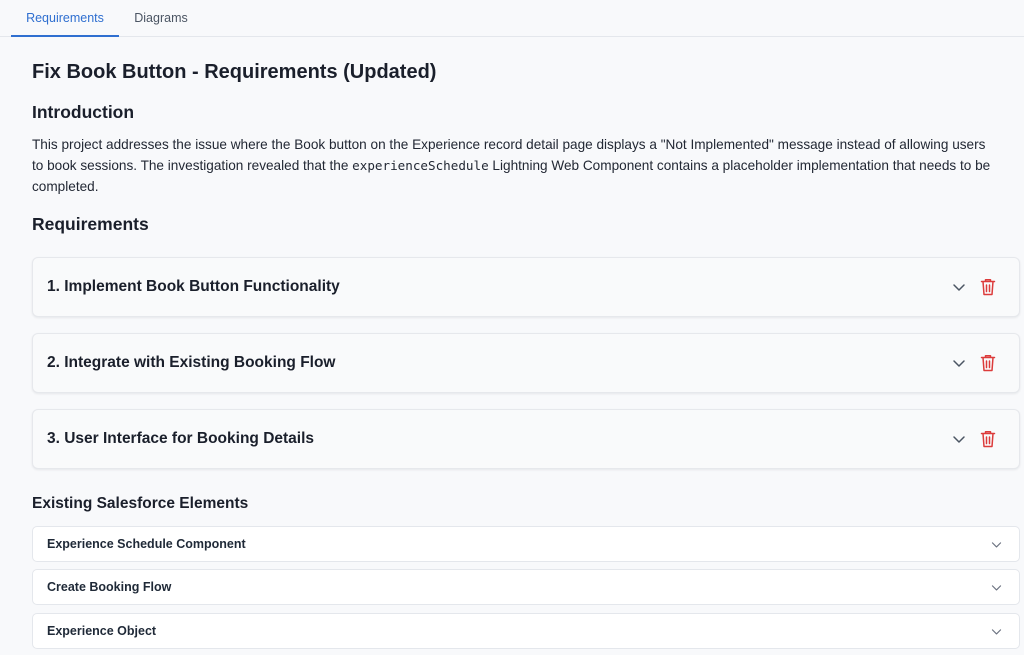  I want to click on element-accordion-1: Experience Schedule Component, so click(526, 544).